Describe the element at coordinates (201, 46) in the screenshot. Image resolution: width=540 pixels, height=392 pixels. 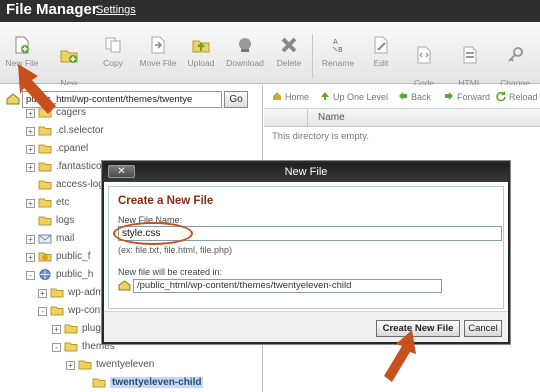
I see `upload-icon` at that location.